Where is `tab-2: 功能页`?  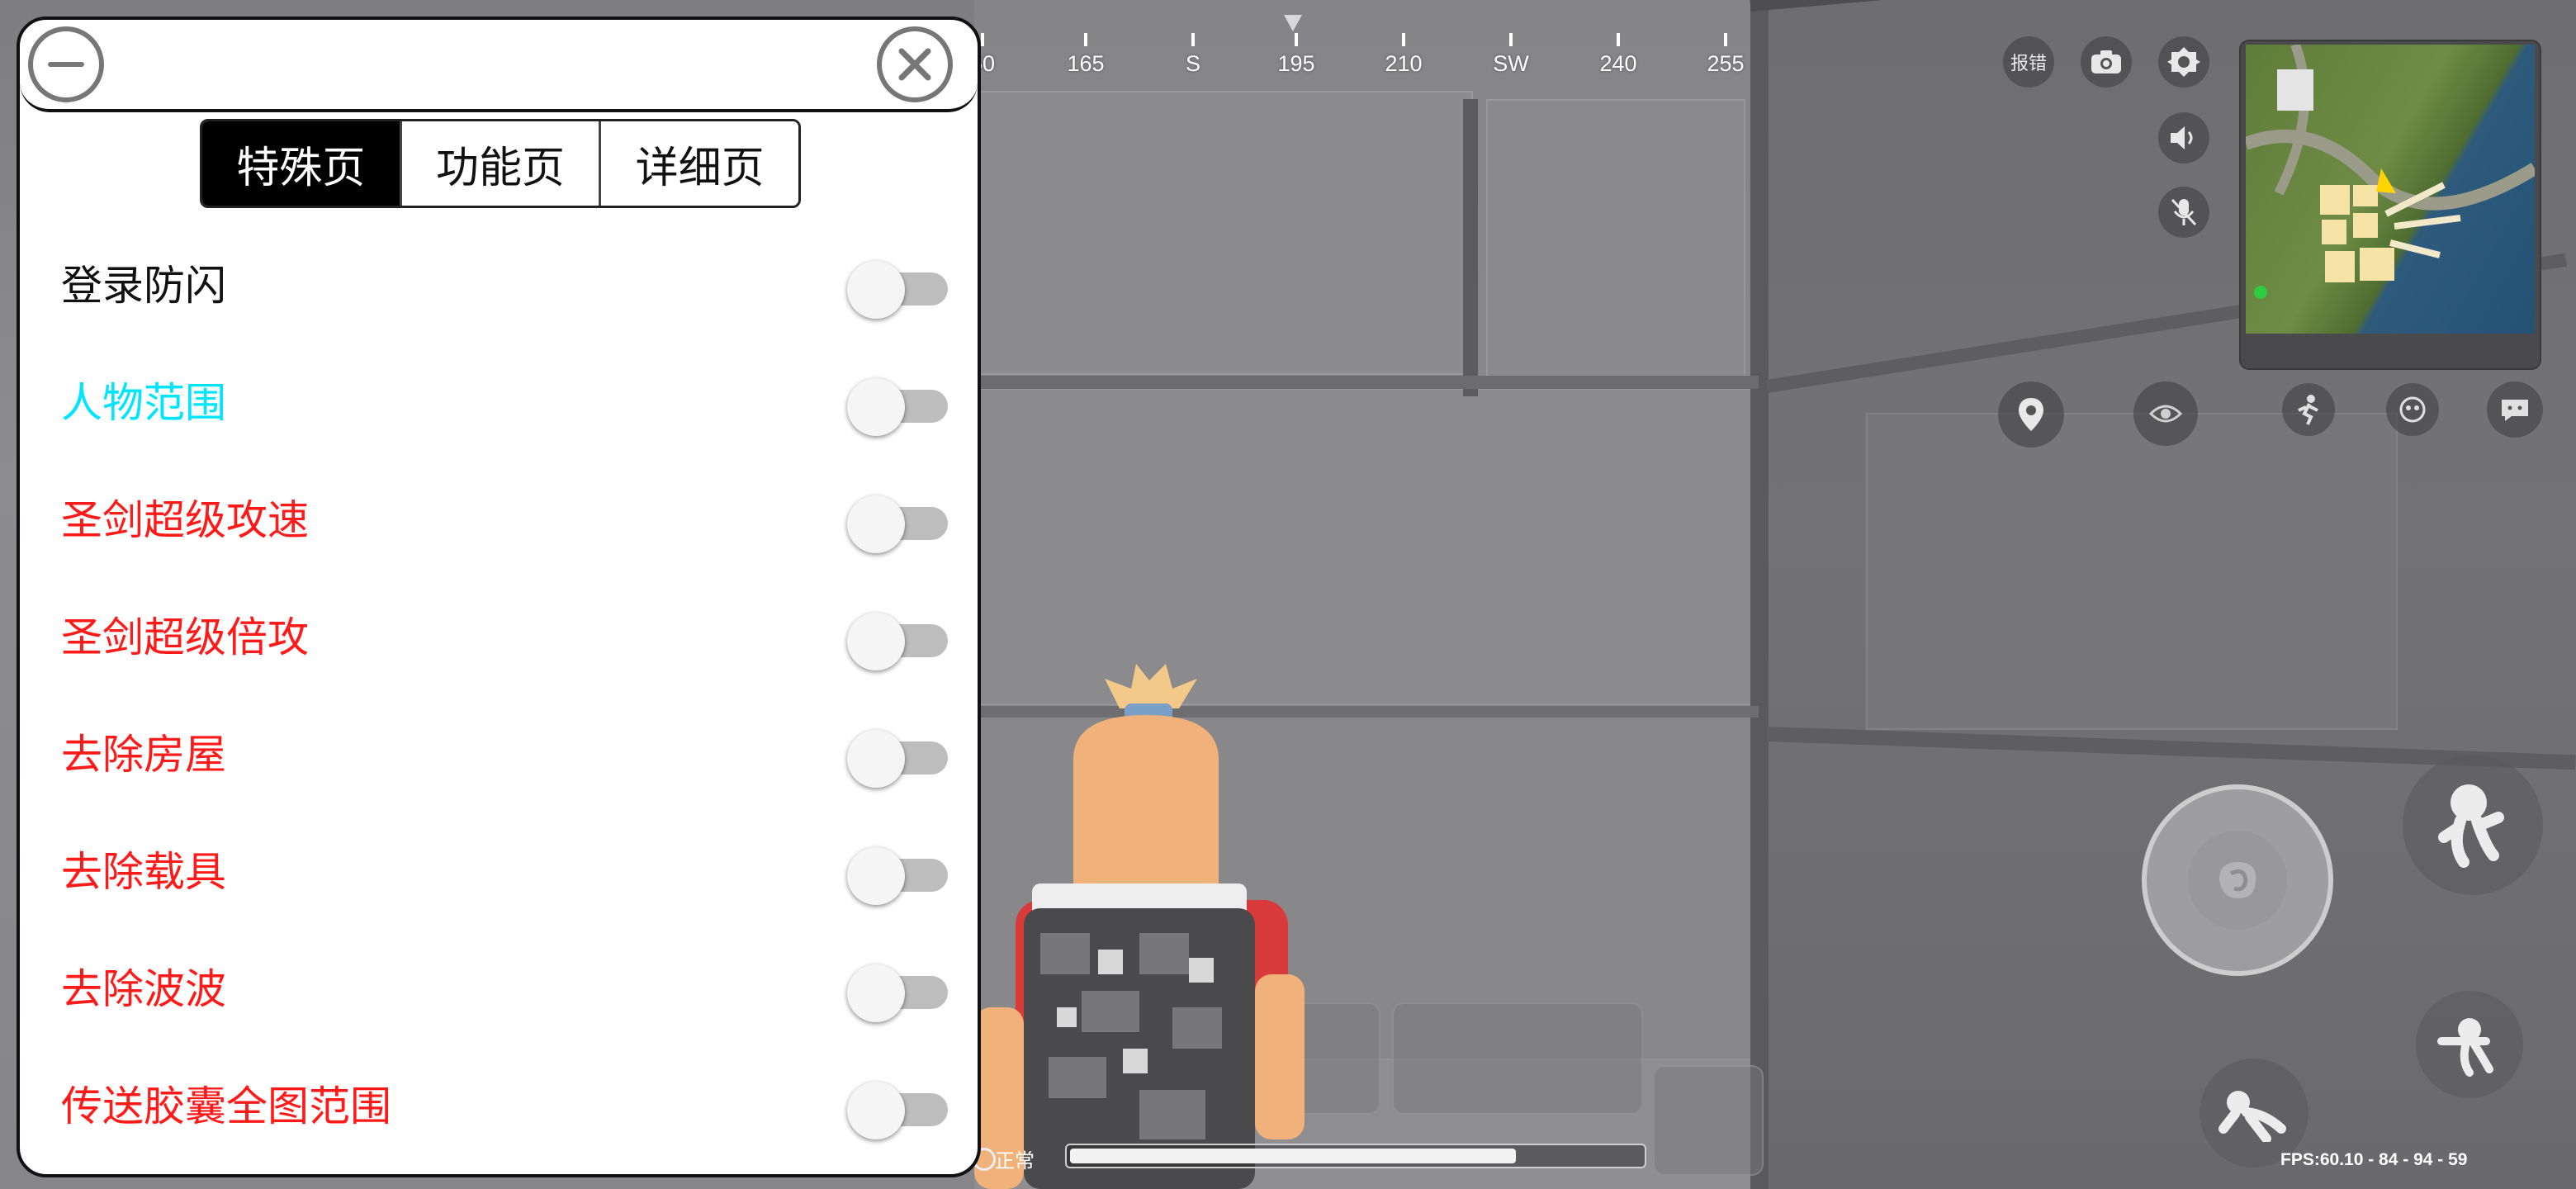
tab-2: 功能页 is located at coordinates (501, 163).